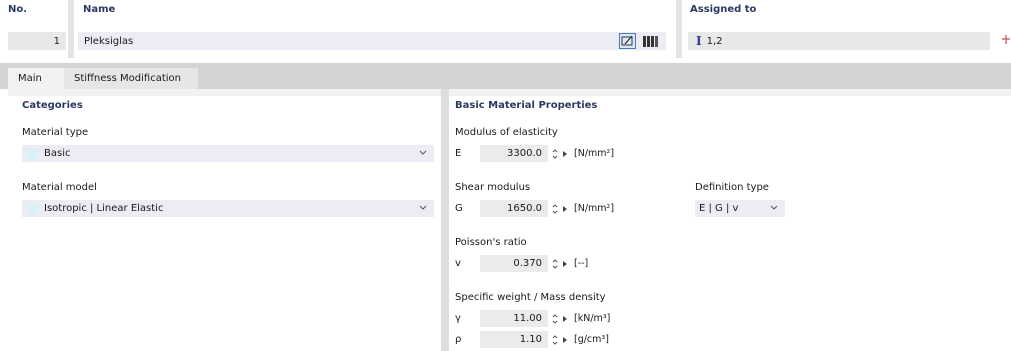  I want to click on i-beam-icon: I, so click(699, 41).